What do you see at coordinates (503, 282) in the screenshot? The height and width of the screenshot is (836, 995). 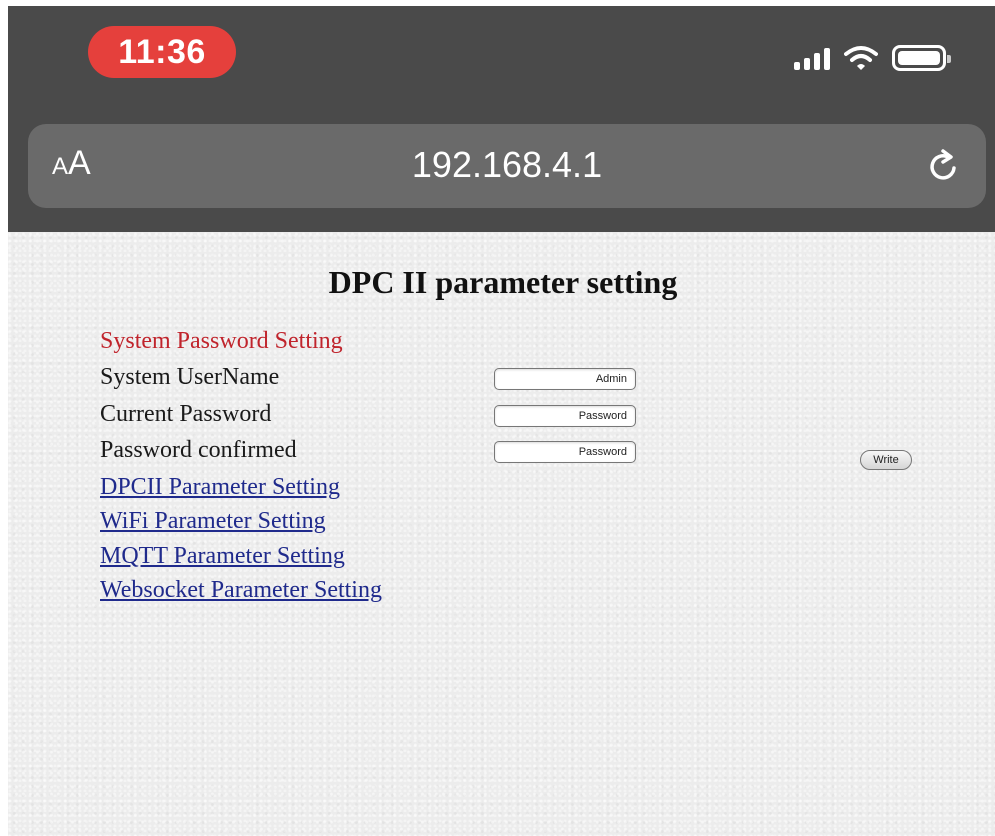 I see `page-title: DPC II parameter setting` at bounding box center [503, 282].